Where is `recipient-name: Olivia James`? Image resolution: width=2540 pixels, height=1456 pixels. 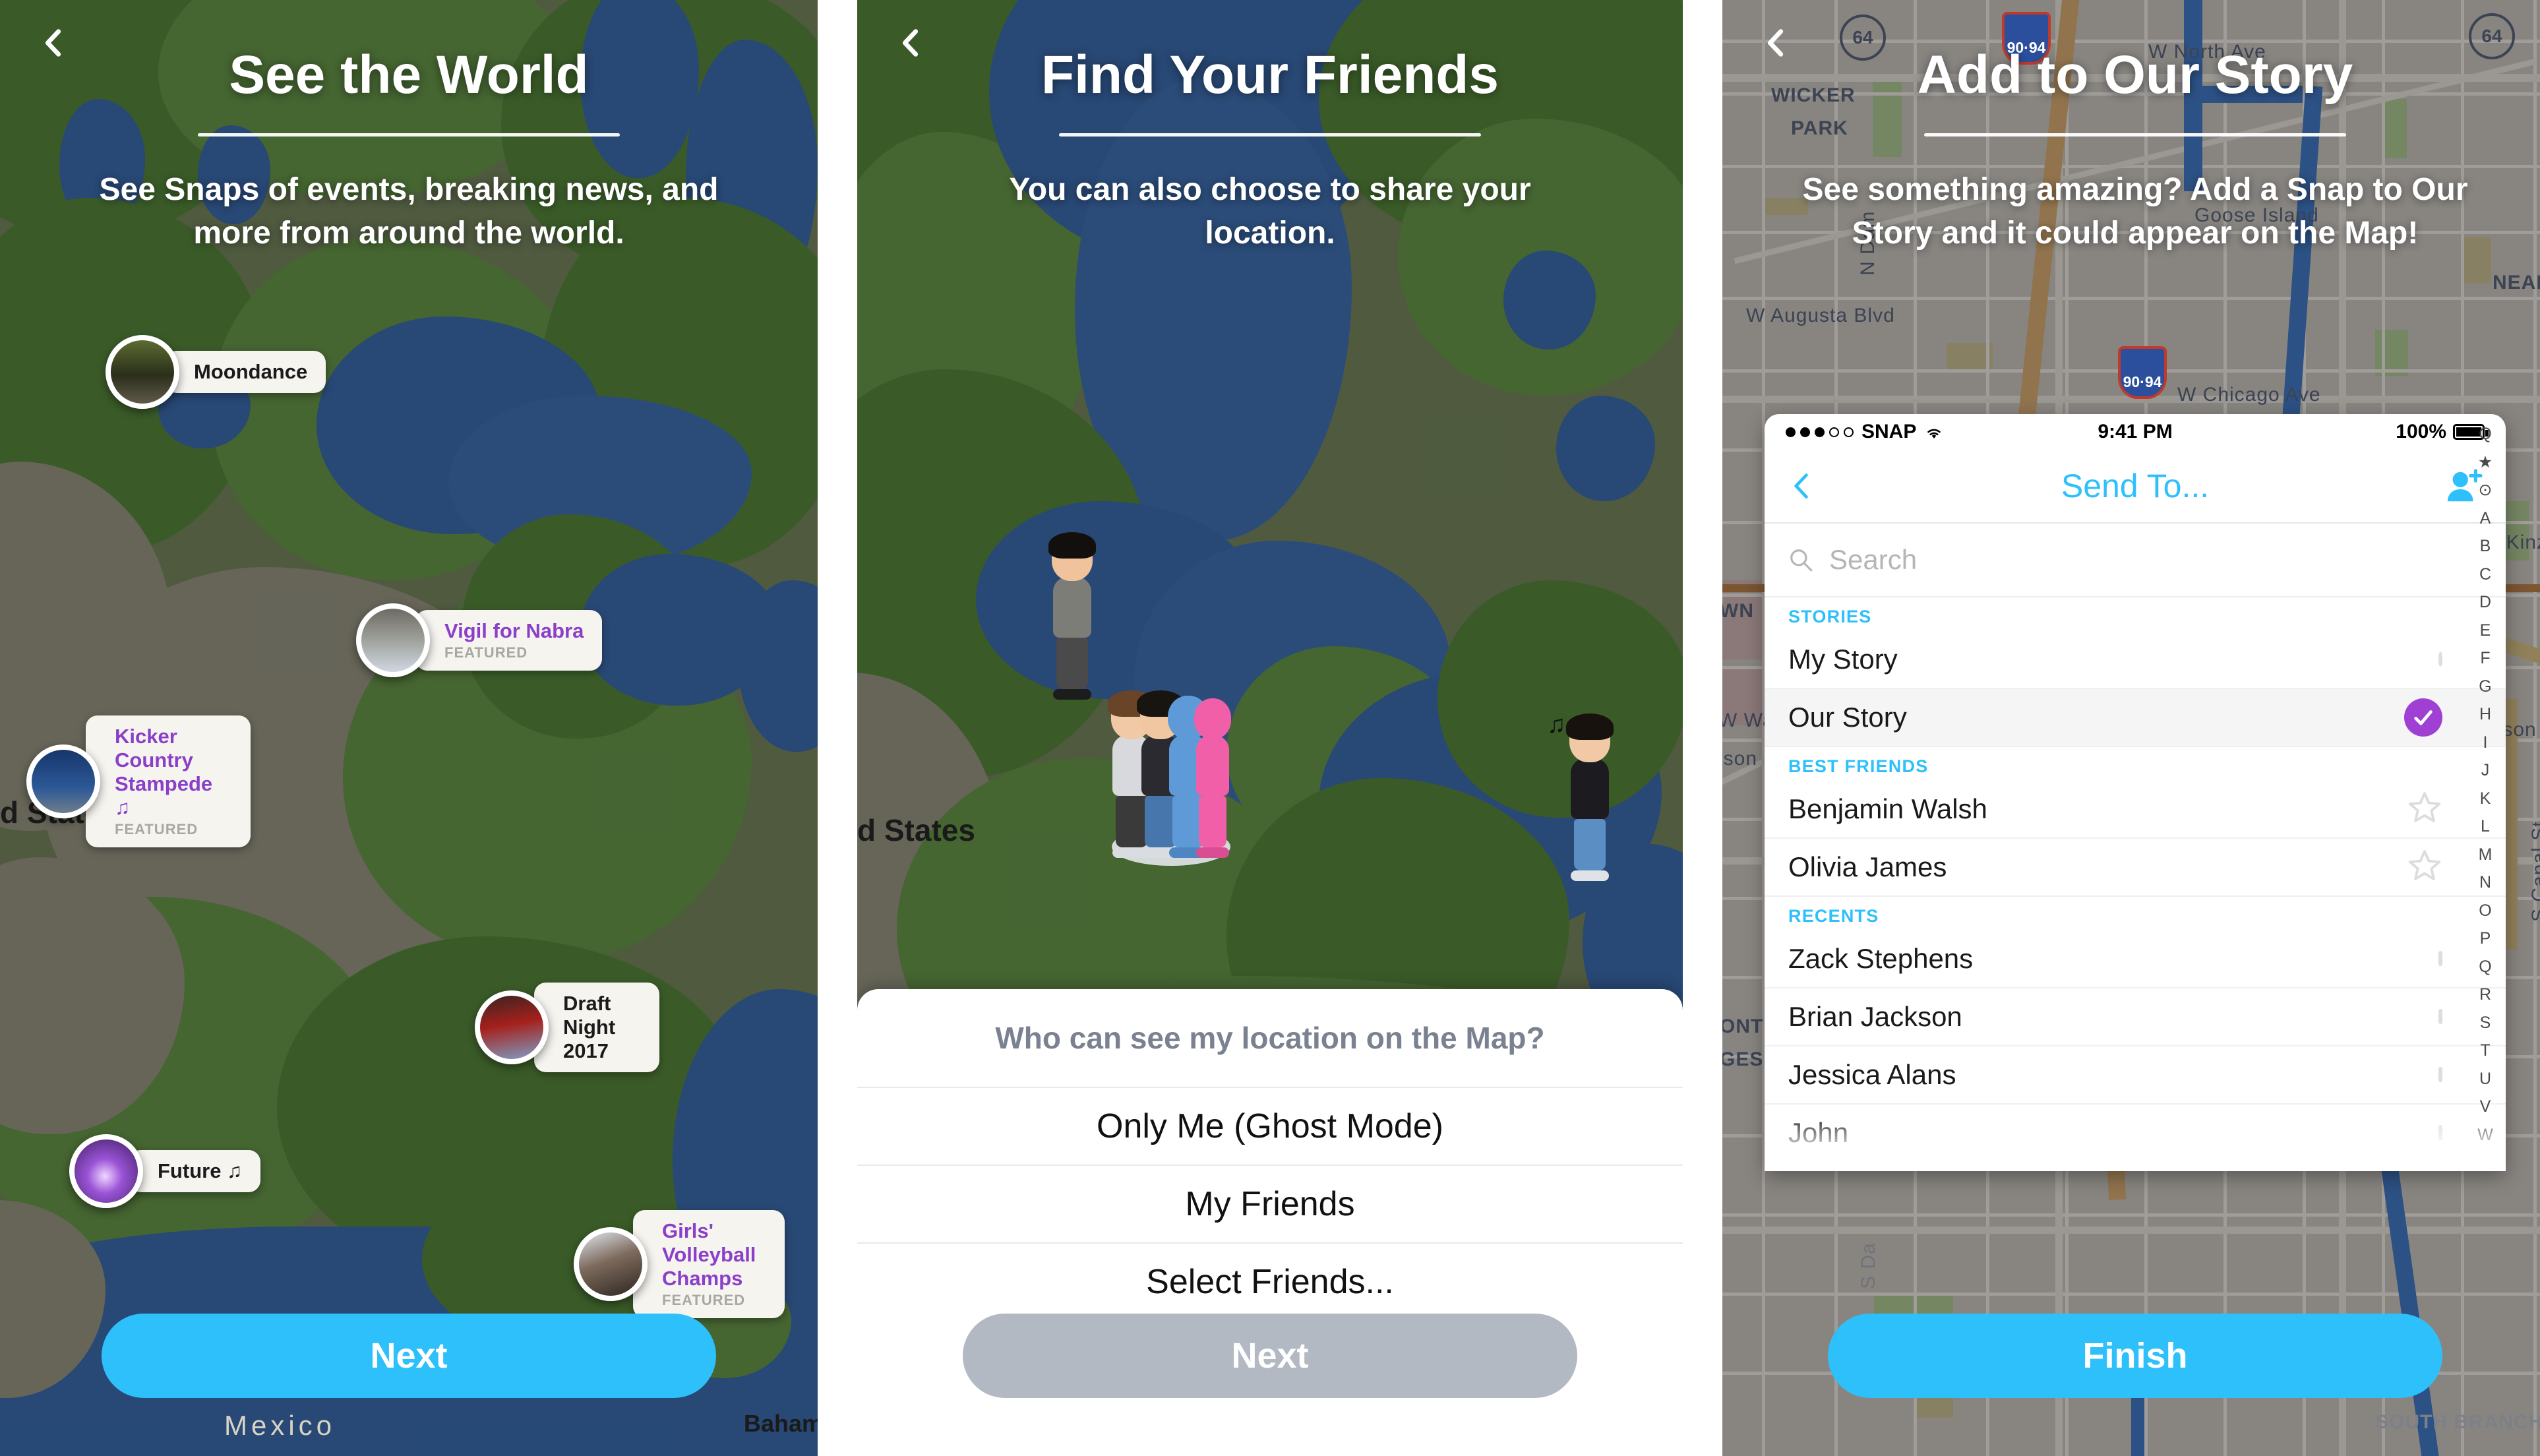 recipient-name: Olivia James is located at coordinates (1868, 866).